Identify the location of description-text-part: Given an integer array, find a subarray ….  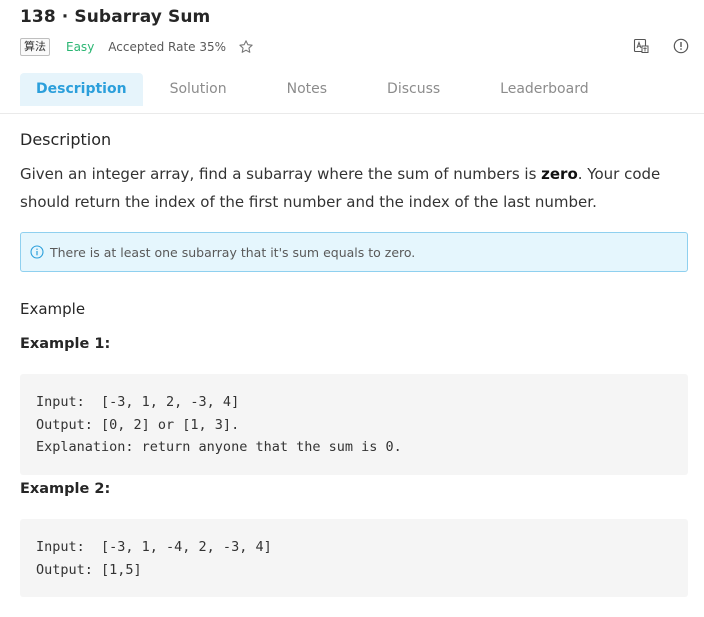
(281, 174).